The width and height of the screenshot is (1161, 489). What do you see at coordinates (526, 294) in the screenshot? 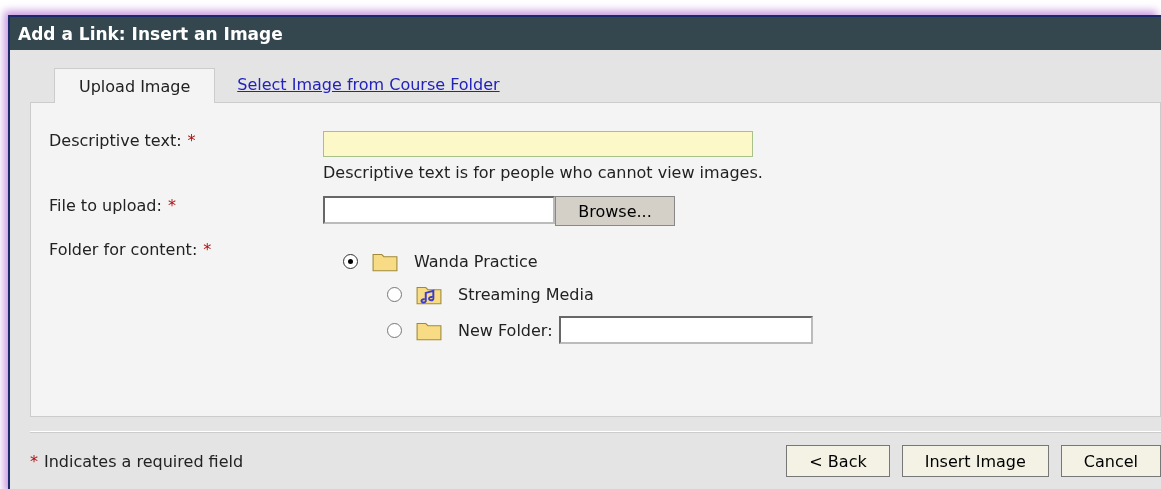
I see `folder-name: Streaming Media` at bounding box center [526, 294].